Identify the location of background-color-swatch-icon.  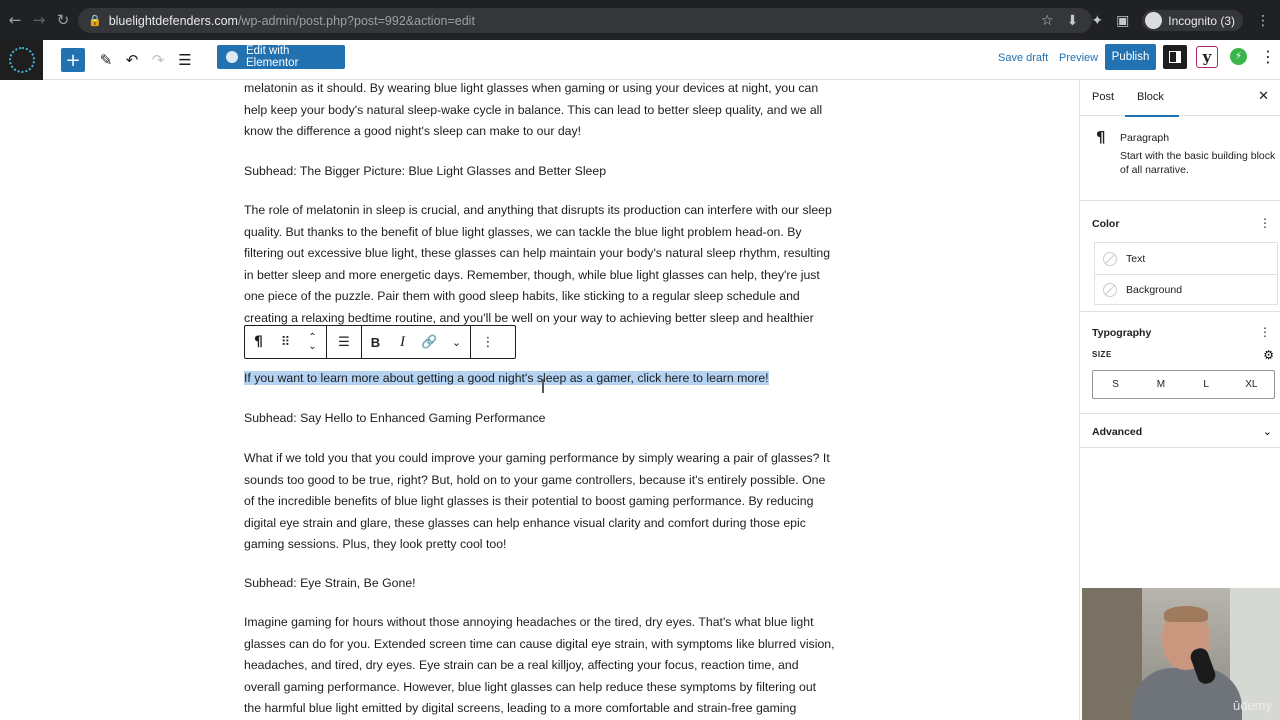
(1110, 290).